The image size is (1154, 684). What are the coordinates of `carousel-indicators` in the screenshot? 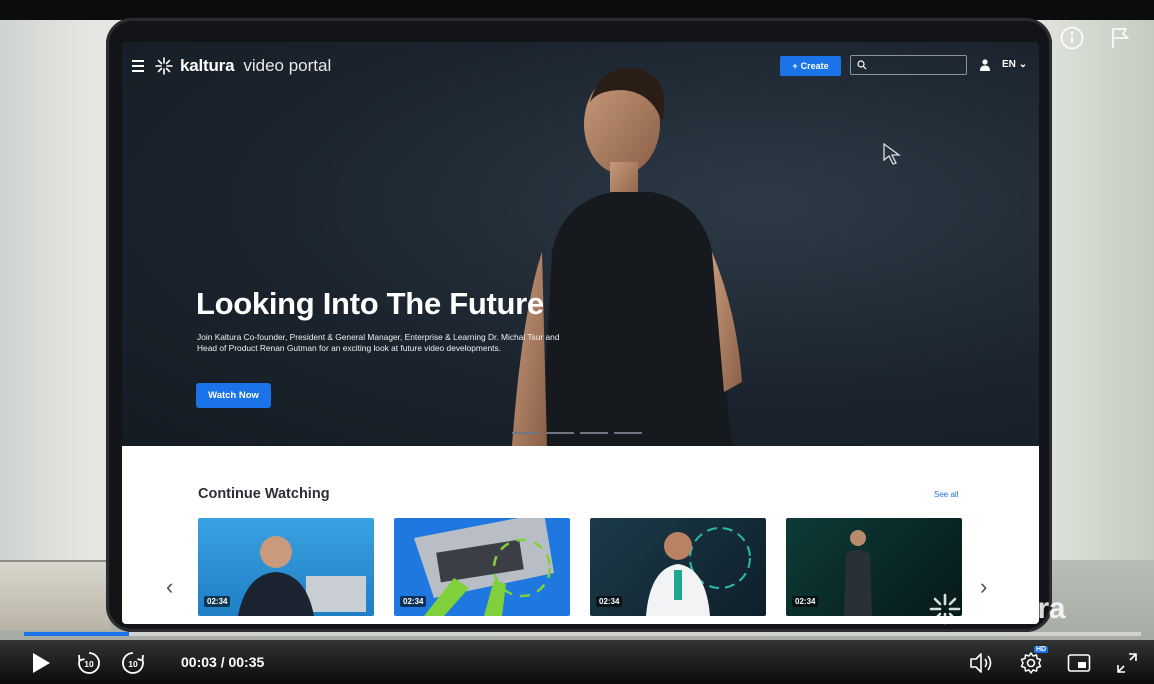 It's located at (577, 433).